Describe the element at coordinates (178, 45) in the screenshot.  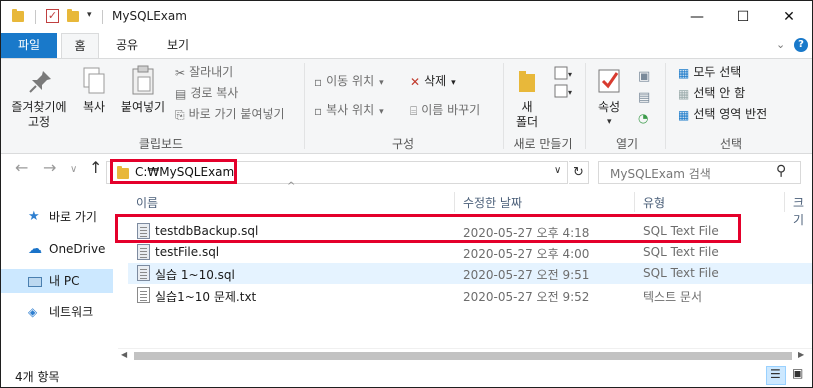
I see `tab-view: 보기` at that location.